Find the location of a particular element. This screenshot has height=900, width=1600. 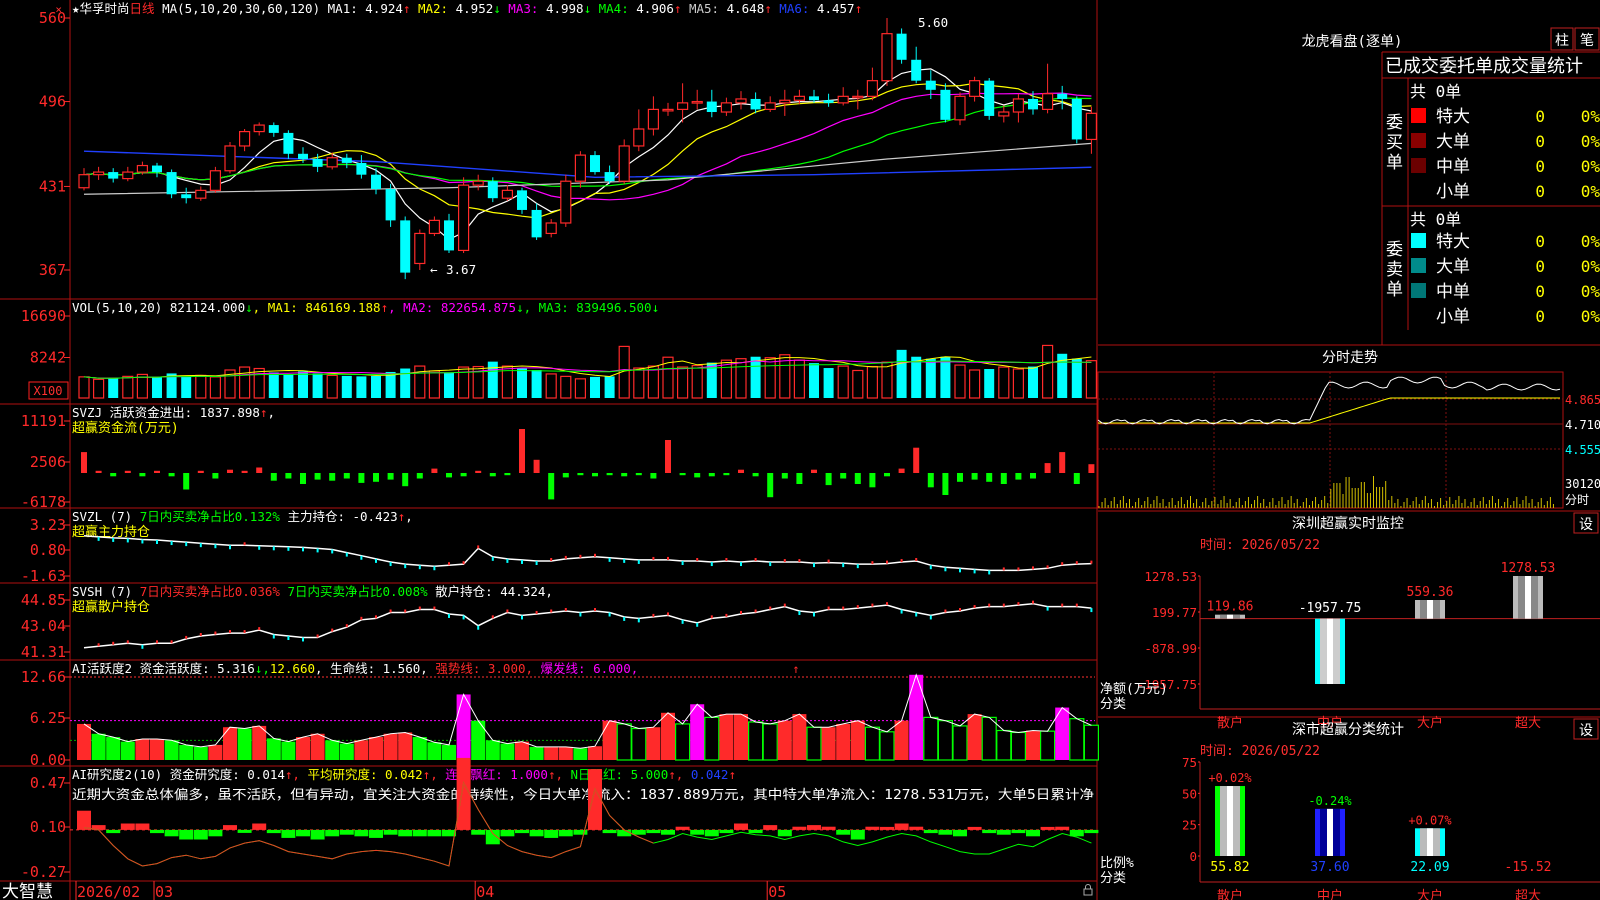

y-tick-label: 8242 is located at coordinates (48, 358).